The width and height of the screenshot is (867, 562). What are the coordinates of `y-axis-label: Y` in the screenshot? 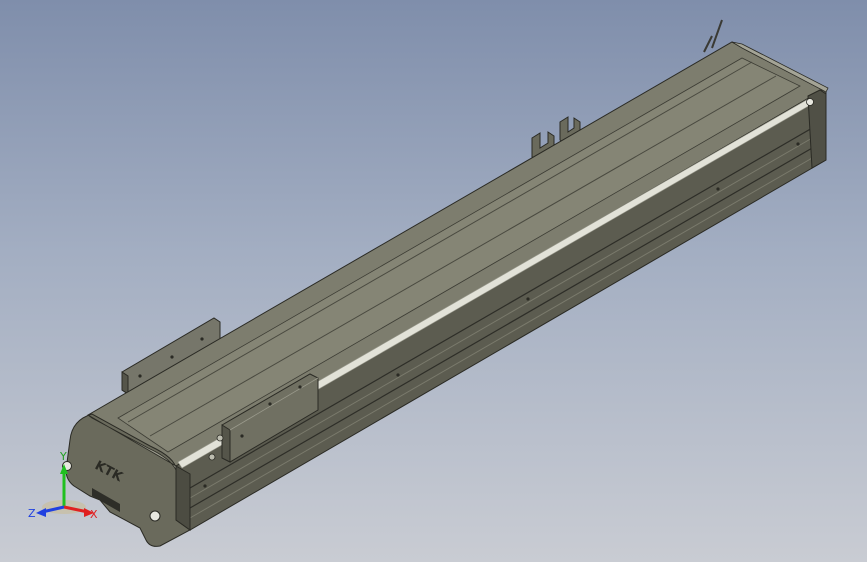 It's located at (63, 456).